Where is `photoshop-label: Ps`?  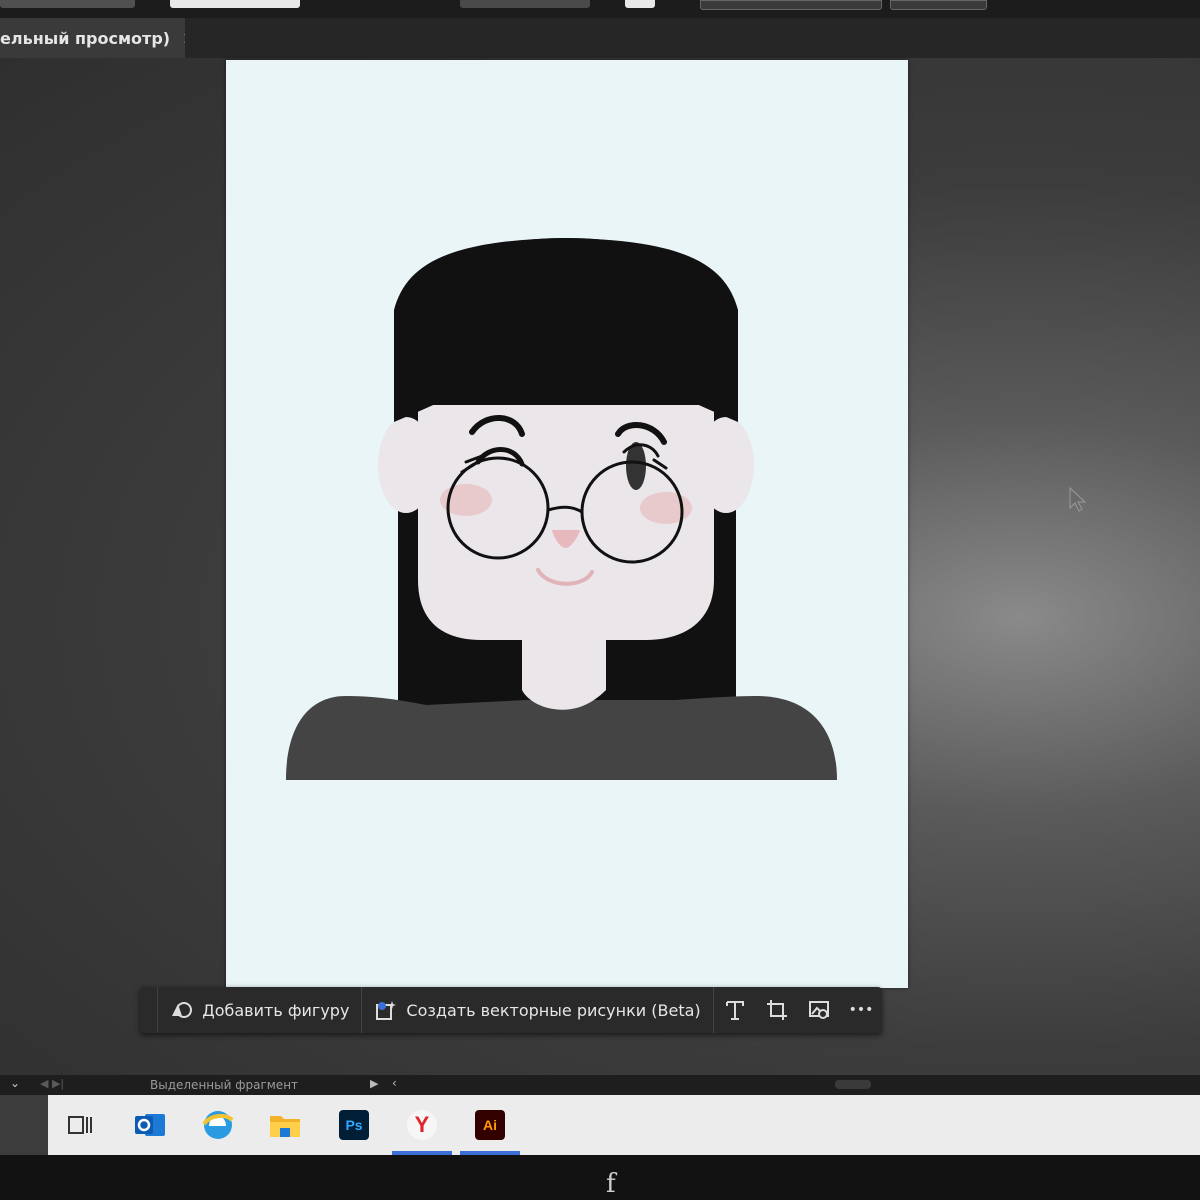 photoshop-label: Ps is located at coordinates (354, 1125).